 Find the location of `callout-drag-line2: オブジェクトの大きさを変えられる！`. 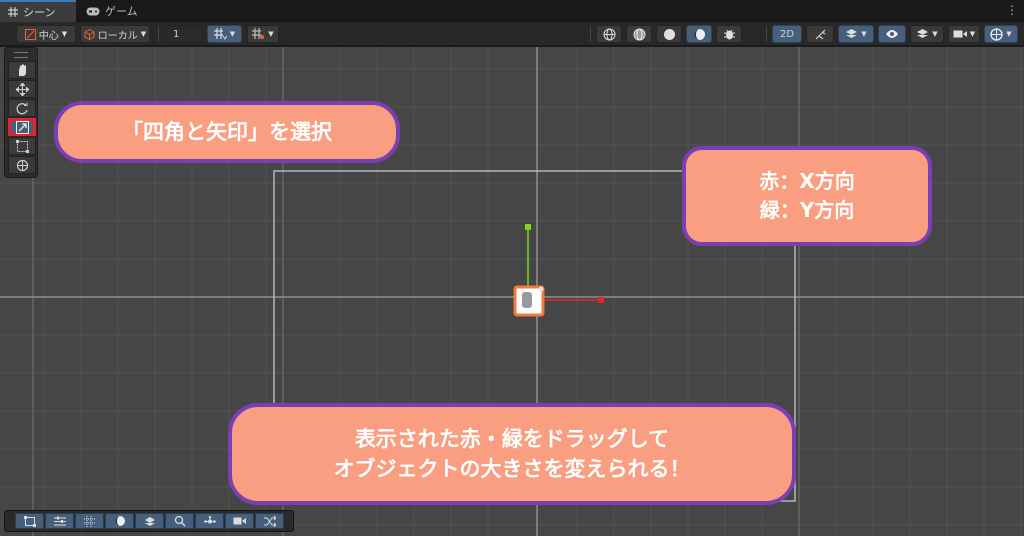

callout-drag-line2: オブジェクトの大きさを変えられる！ is located at coordinates (512, 469).